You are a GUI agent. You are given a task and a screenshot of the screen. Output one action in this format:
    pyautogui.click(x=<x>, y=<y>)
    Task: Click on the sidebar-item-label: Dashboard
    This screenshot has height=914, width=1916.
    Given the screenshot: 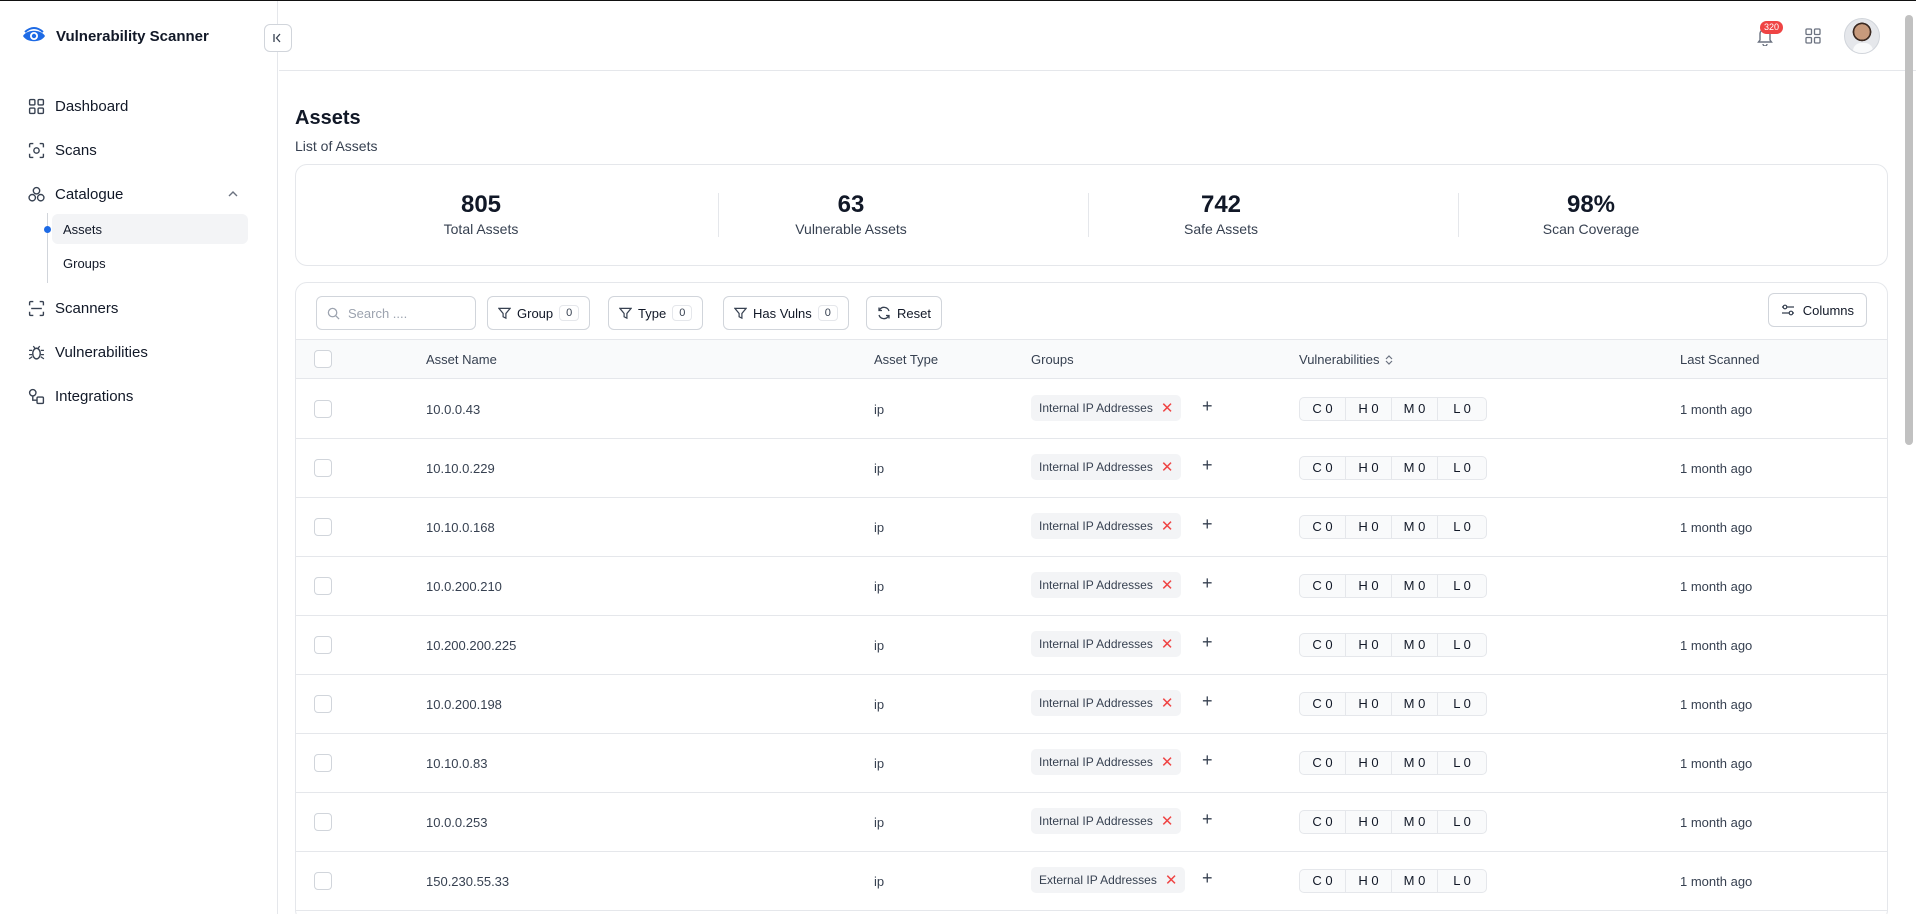 What is the action you would take?
    pyautogui.click(x=92, y=106)
    